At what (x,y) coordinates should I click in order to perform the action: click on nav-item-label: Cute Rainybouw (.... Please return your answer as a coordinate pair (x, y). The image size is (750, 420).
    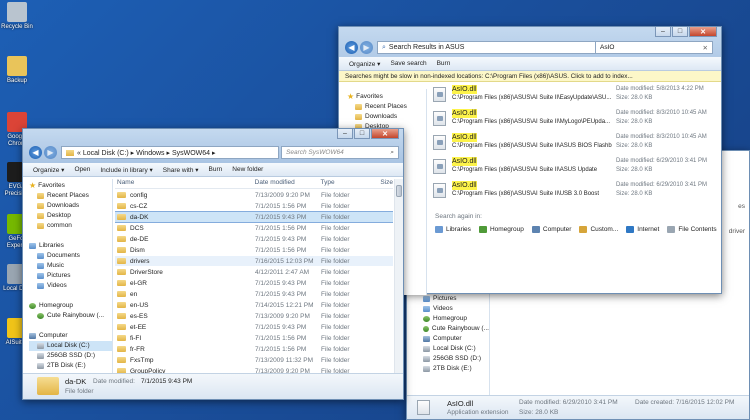
    Looking at the image, I should click on (460, 328).